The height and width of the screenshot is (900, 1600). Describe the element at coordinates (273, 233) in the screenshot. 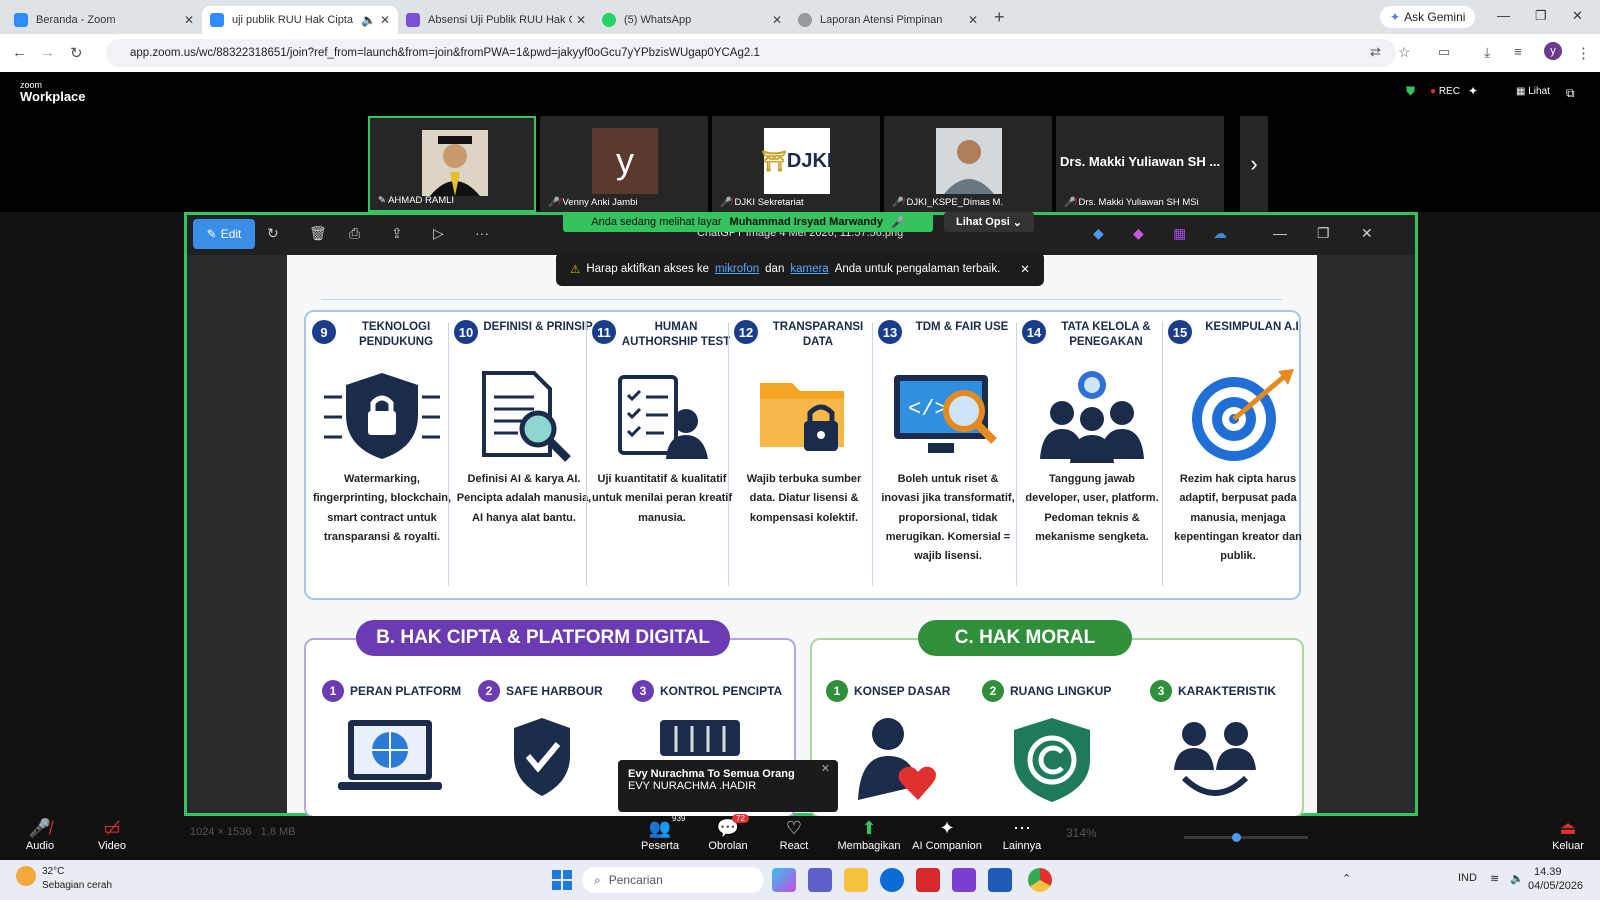

I see `rotate-icon: ↻` at that location.